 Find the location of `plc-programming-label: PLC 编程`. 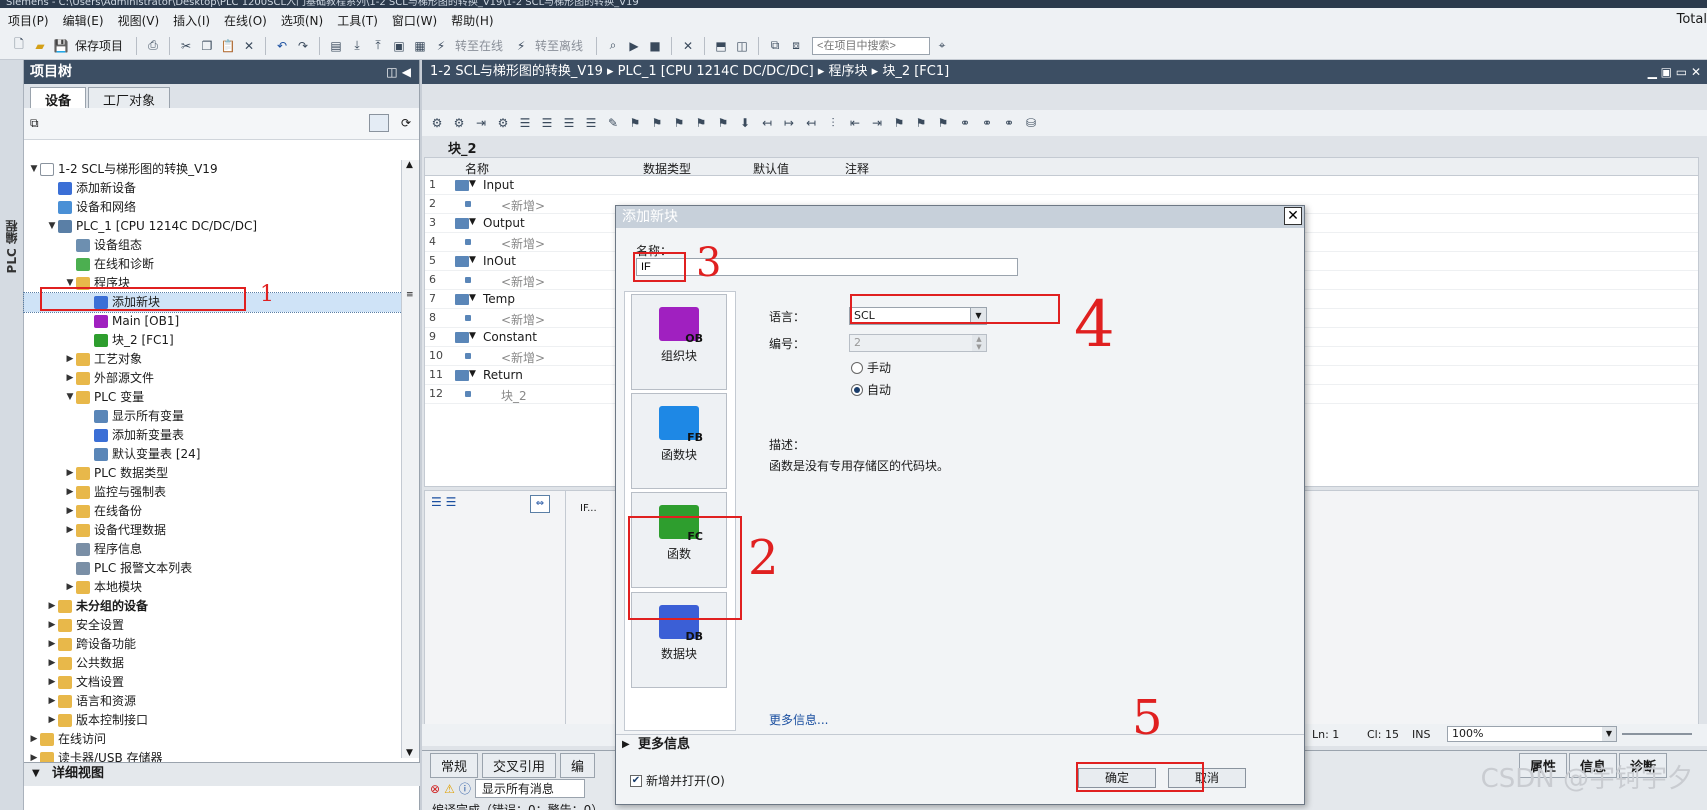

plc-programming-label: PLC 编程 is located at coordinates (11, 246).